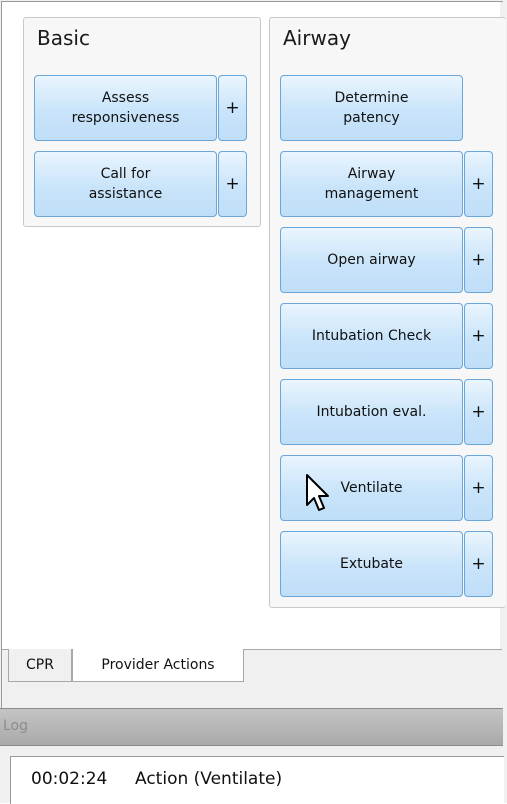 This screenshot has height=804, width=507. What do you see at coordinates (125, 184) in the screenshot?
I see `call-for-assistance-button: Call for assistance` at bounding box center [125, 184].